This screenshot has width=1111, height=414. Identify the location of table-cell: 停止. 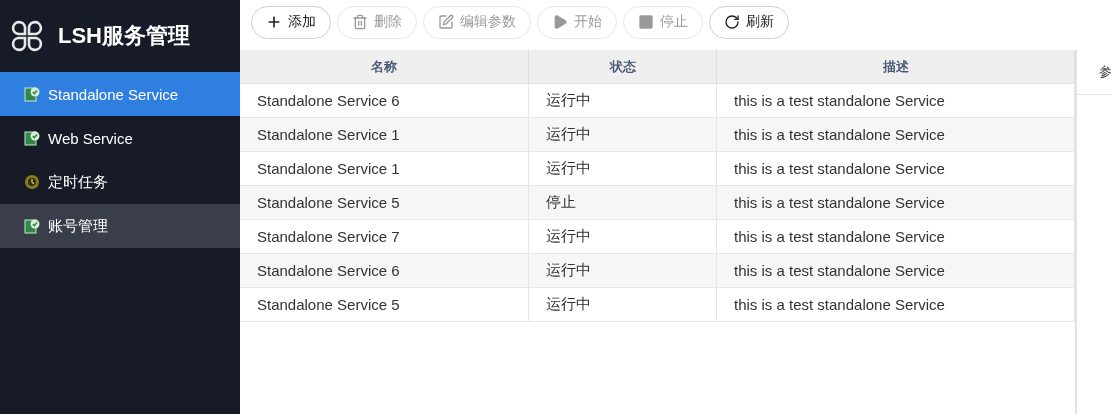
(623, 203).